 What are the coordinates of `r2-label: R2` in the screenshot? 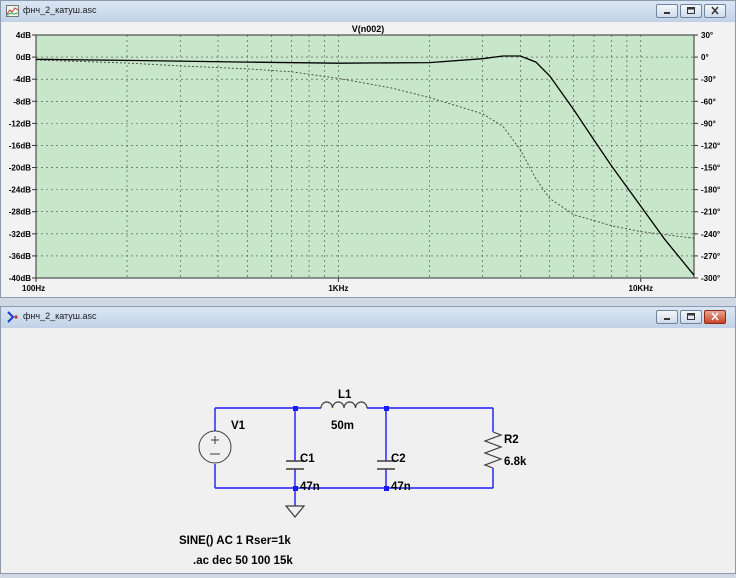 It's located at (511, 440).